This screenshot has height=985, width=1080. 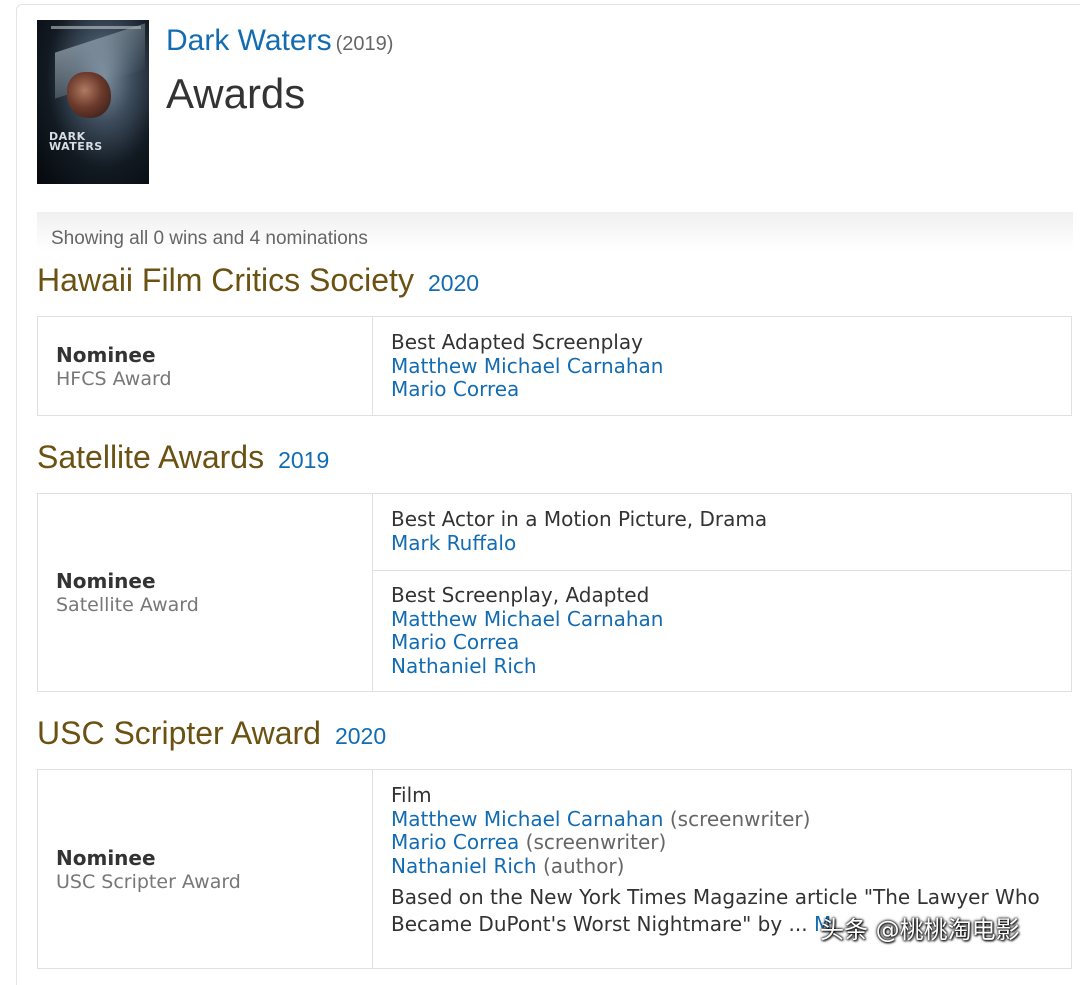 I want to click on movie-title-link: Dark Waters, so click(x=249, y=40).